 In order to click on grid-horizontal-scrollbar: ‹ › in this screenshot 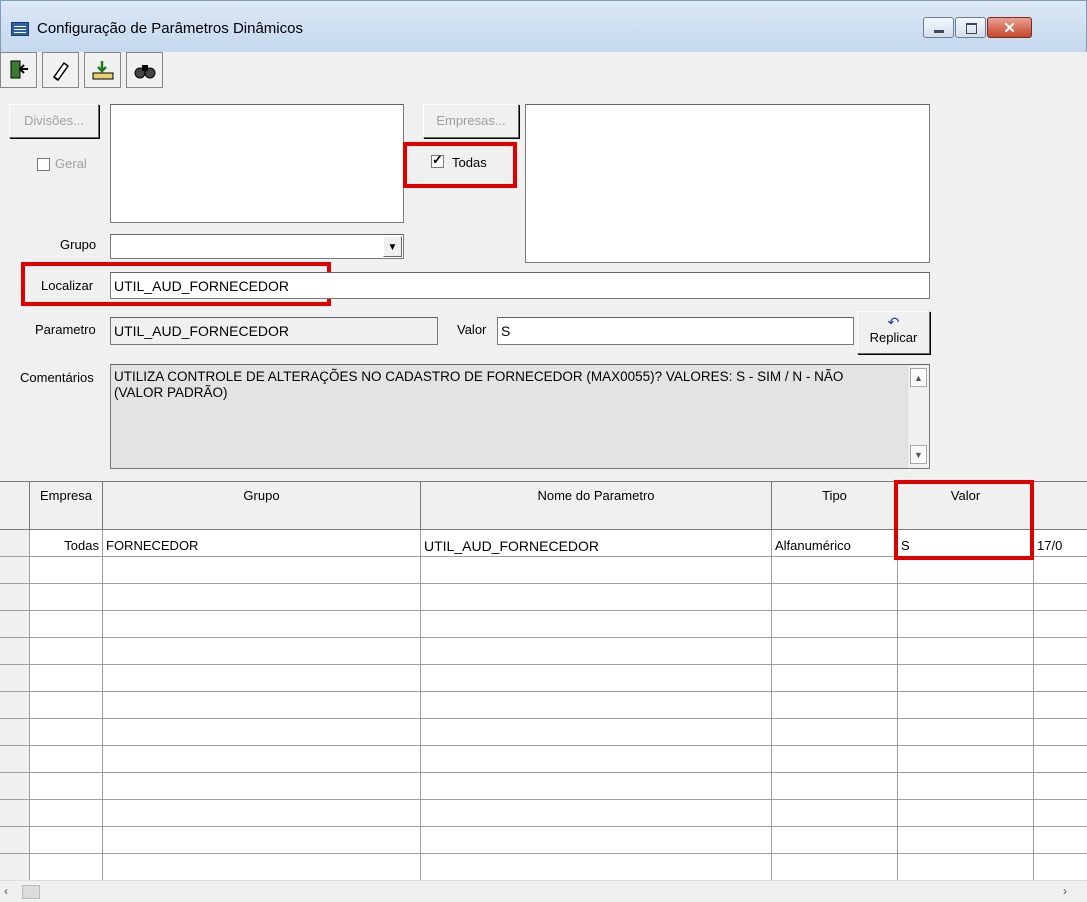, I will do `click(543, 891)`.